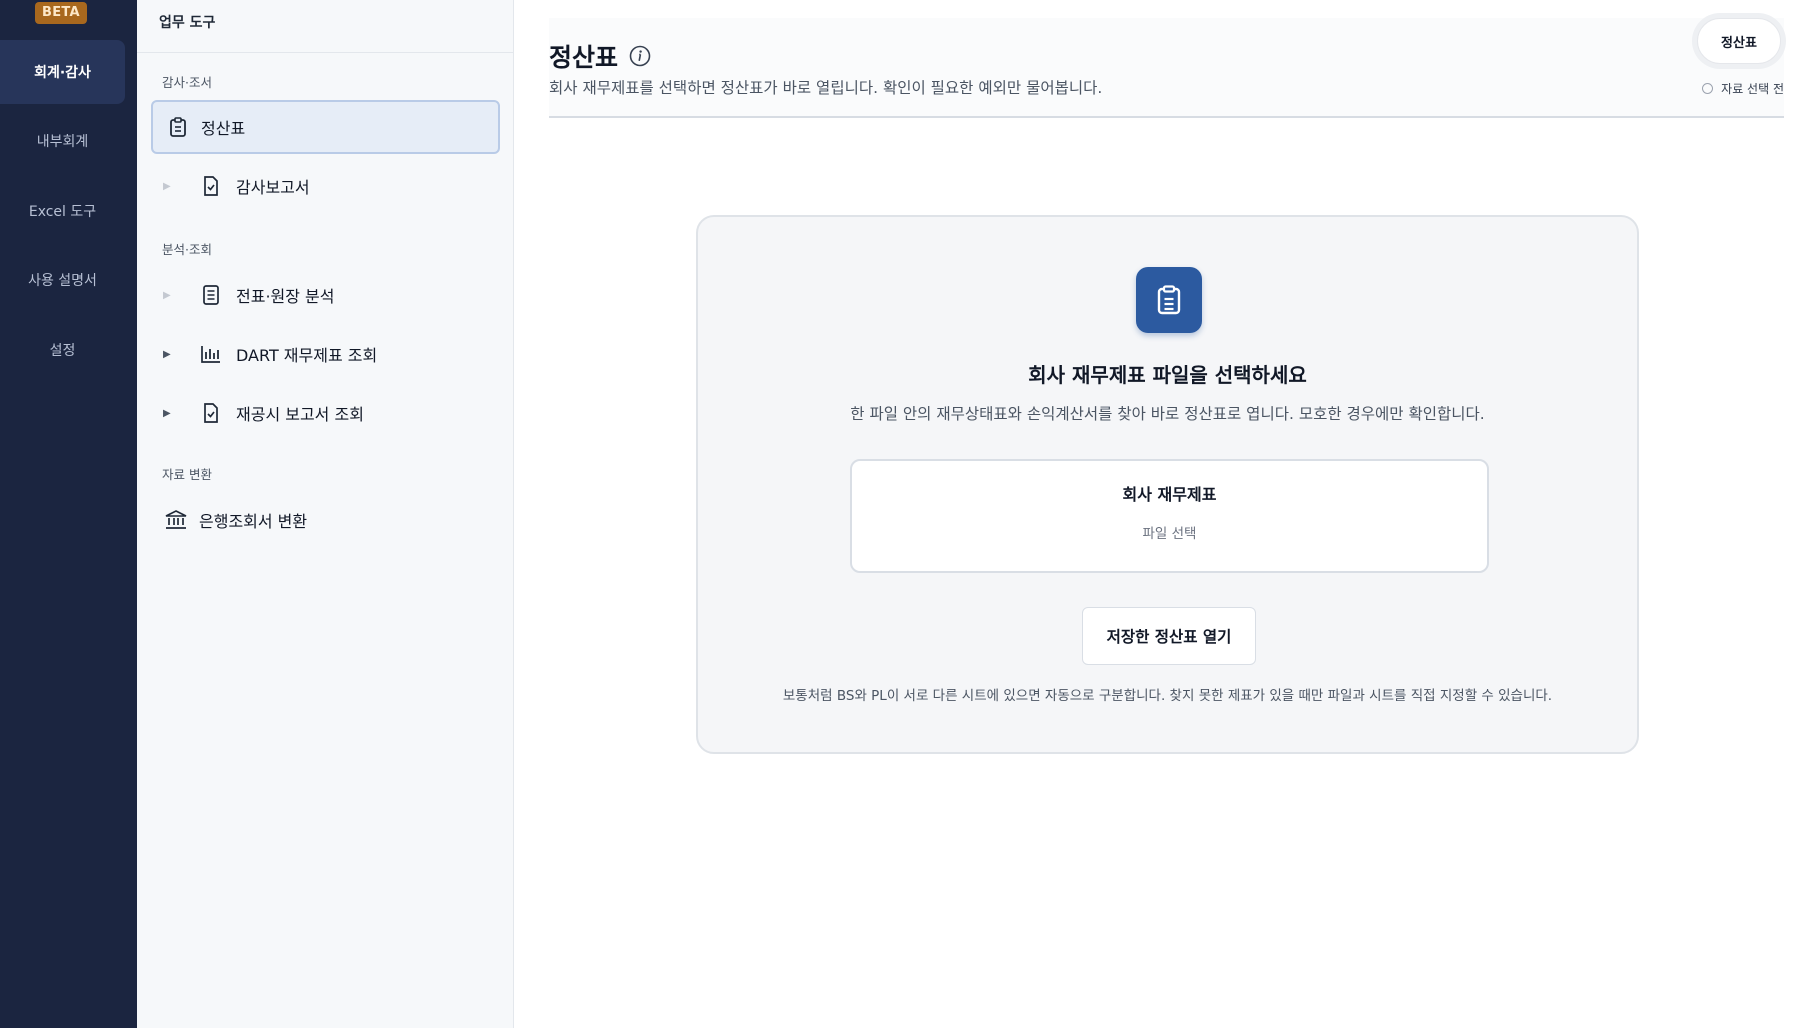 This screenshot has height=1028, width=1800. What do you see at coordinates (1169, 494) in the screenshot?
I see `file-picker-title: 회사 재무제표` at bounding box center [1169, 494].